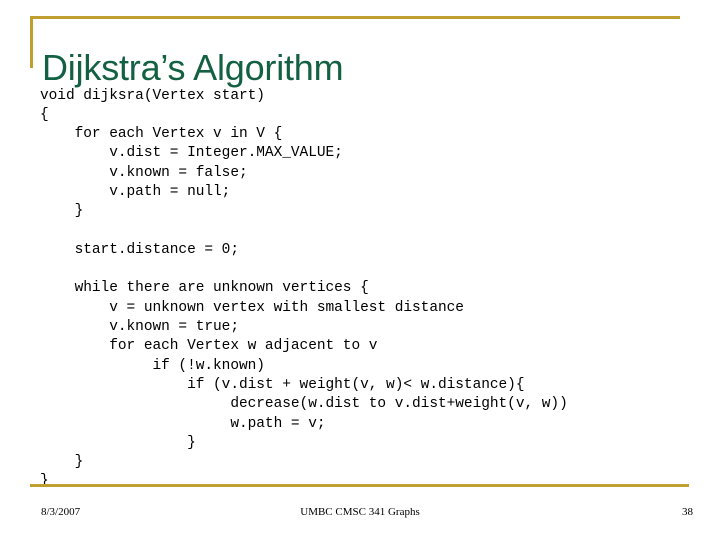 This screenshot has width=720, height=540. Describe the element at coordinates (161, 134) in the screenshot. I see `code-line: for each Vertex v in V {` at that location.